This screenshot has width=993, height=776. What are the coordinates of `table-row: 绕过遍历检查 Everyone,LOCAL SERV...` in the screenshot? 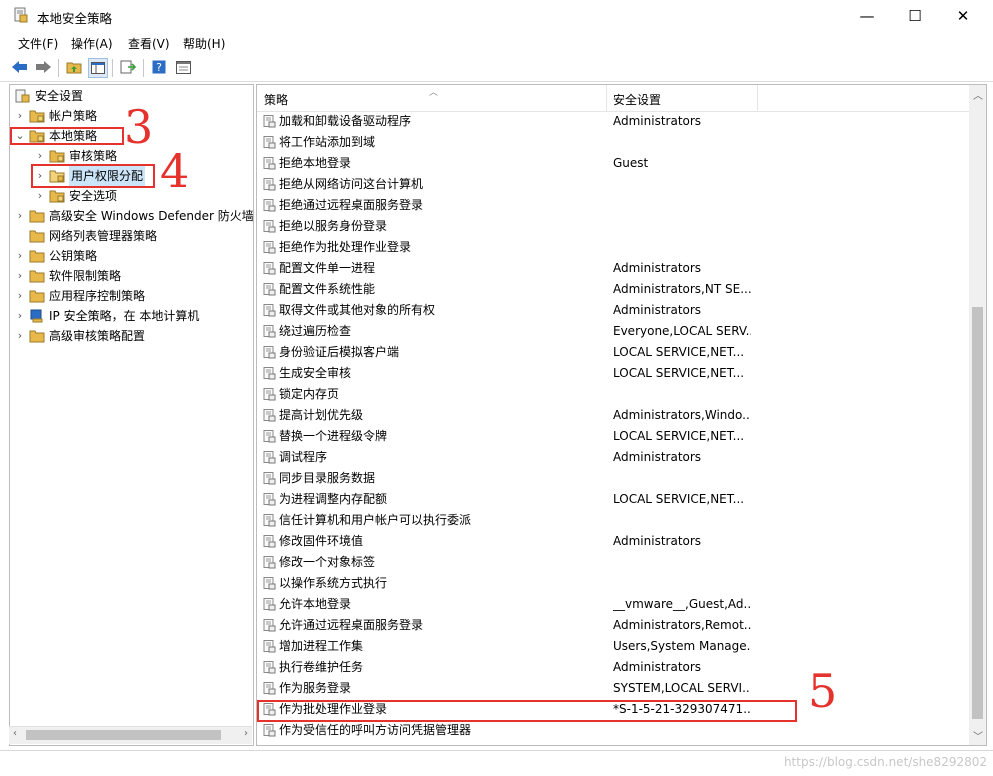 It's located at (613, 331).